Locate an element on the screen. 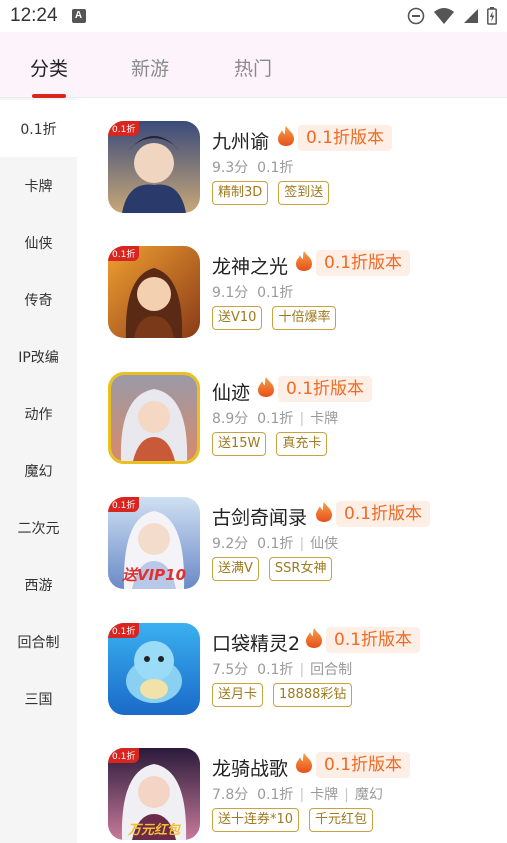 The image size is (507, 843). tag: 送月卡 is located at coordinates (238, 695).